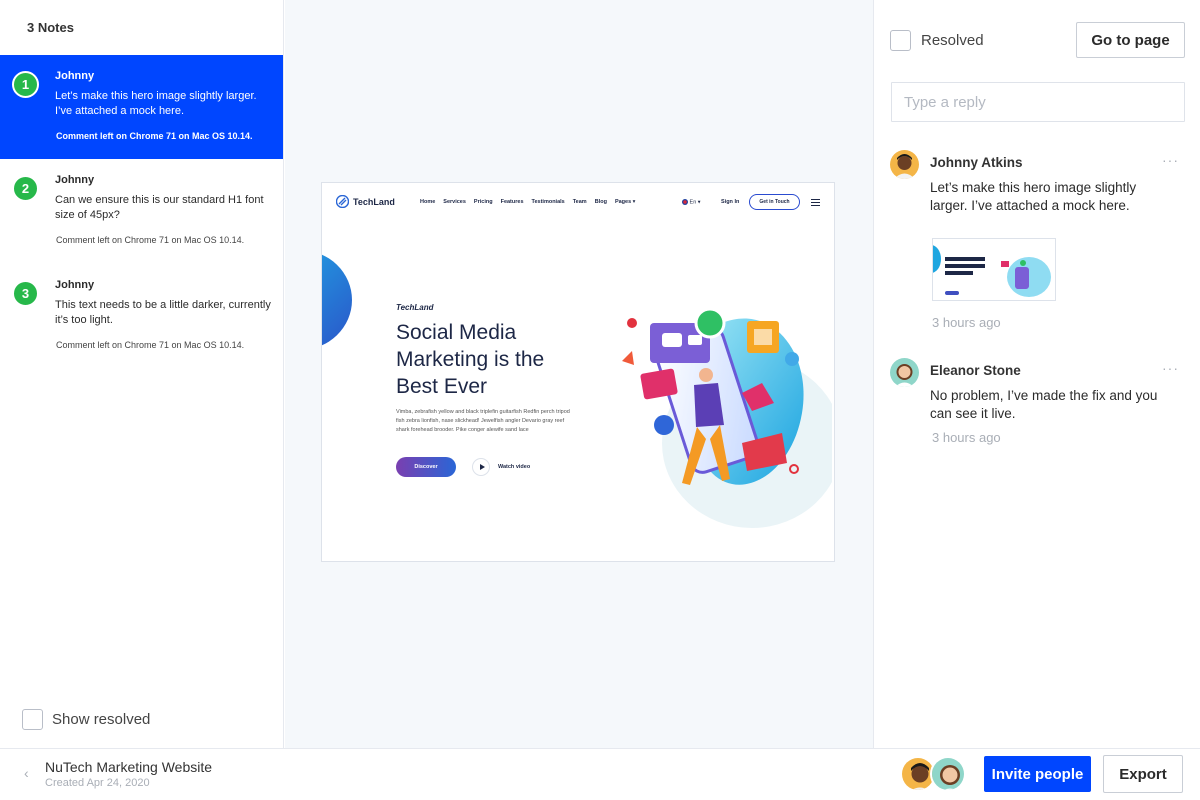  What do you see at coordinates (1038, 102) in the screenshot?
I see `reply-input` at bounding box center [1038, 102].